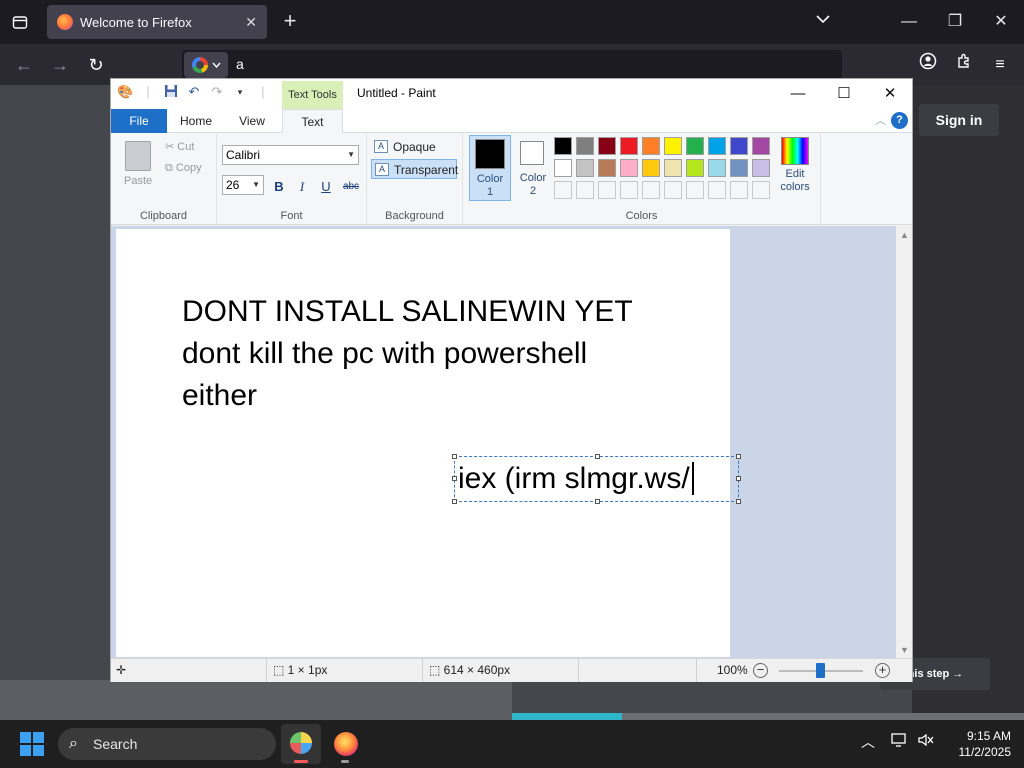 This screenshot has width=1024, height=768. Describe the element at coordinates (20, 22) in the screenshot. I see `firefox-view-icon` at that location.